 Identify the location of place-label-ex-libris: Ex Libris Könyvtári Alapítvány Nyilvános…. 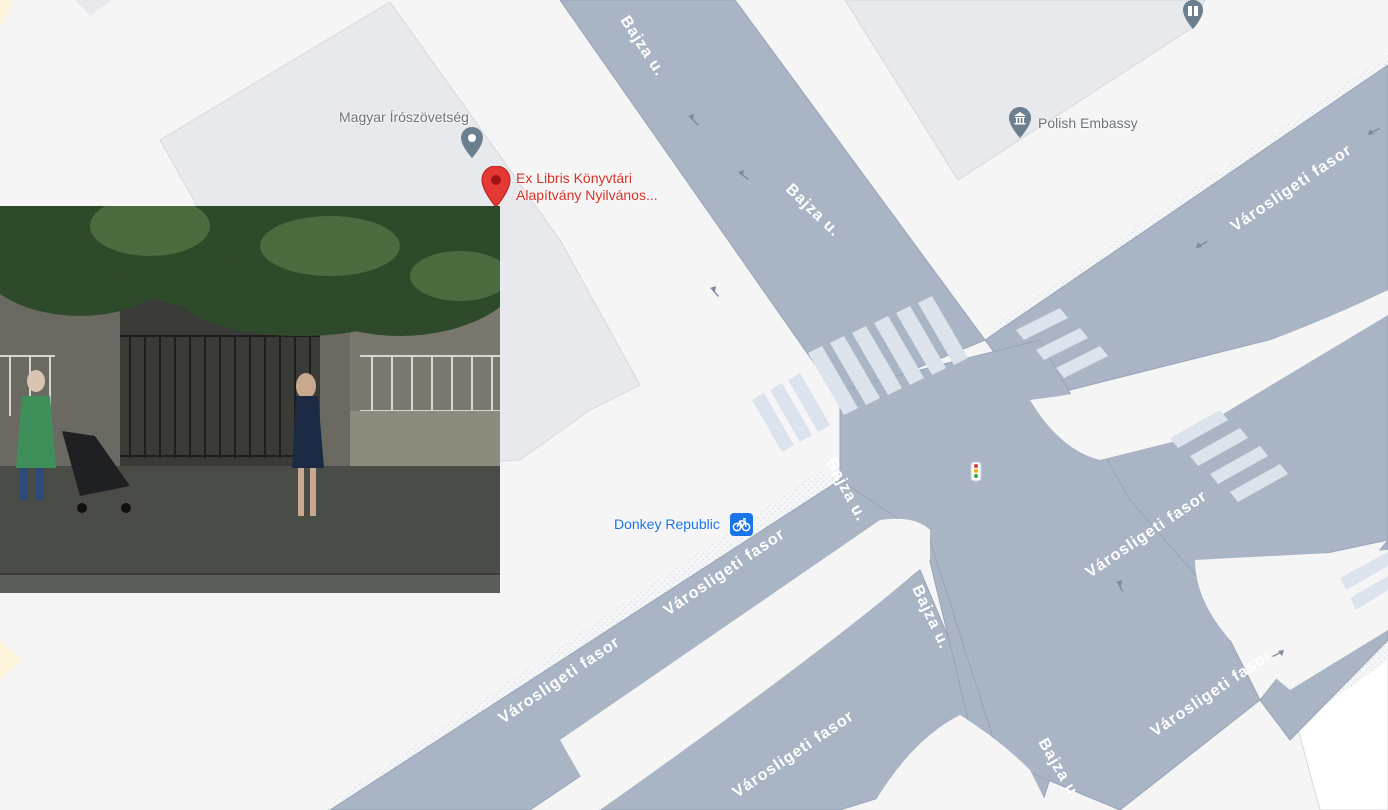
(587, 187).